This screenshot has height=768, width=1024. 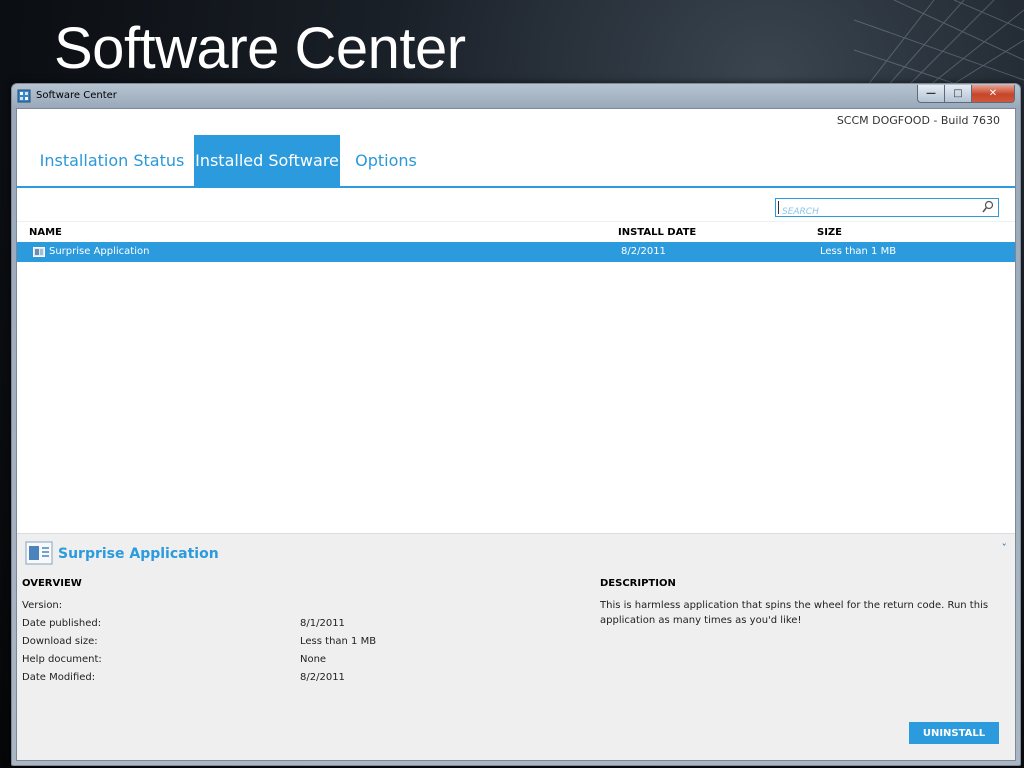 I want to click on search-input, so click(x=874, y=212).